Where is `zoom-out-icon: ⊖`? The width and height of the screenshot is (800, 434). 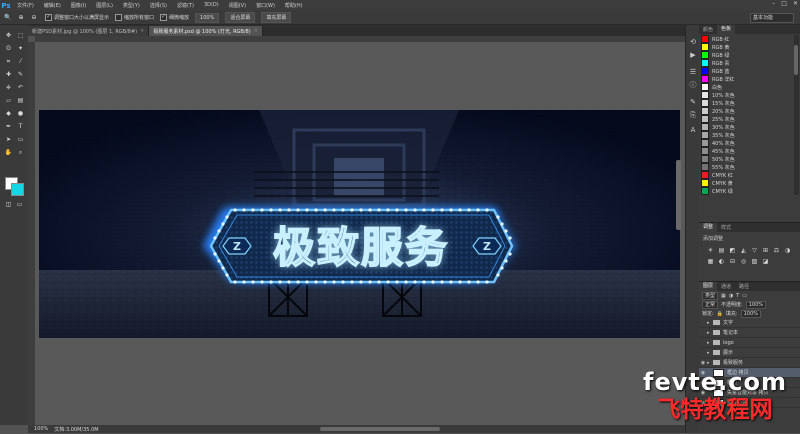 zoom-out-icon: ⊖ is located at coordinates (34, 17).